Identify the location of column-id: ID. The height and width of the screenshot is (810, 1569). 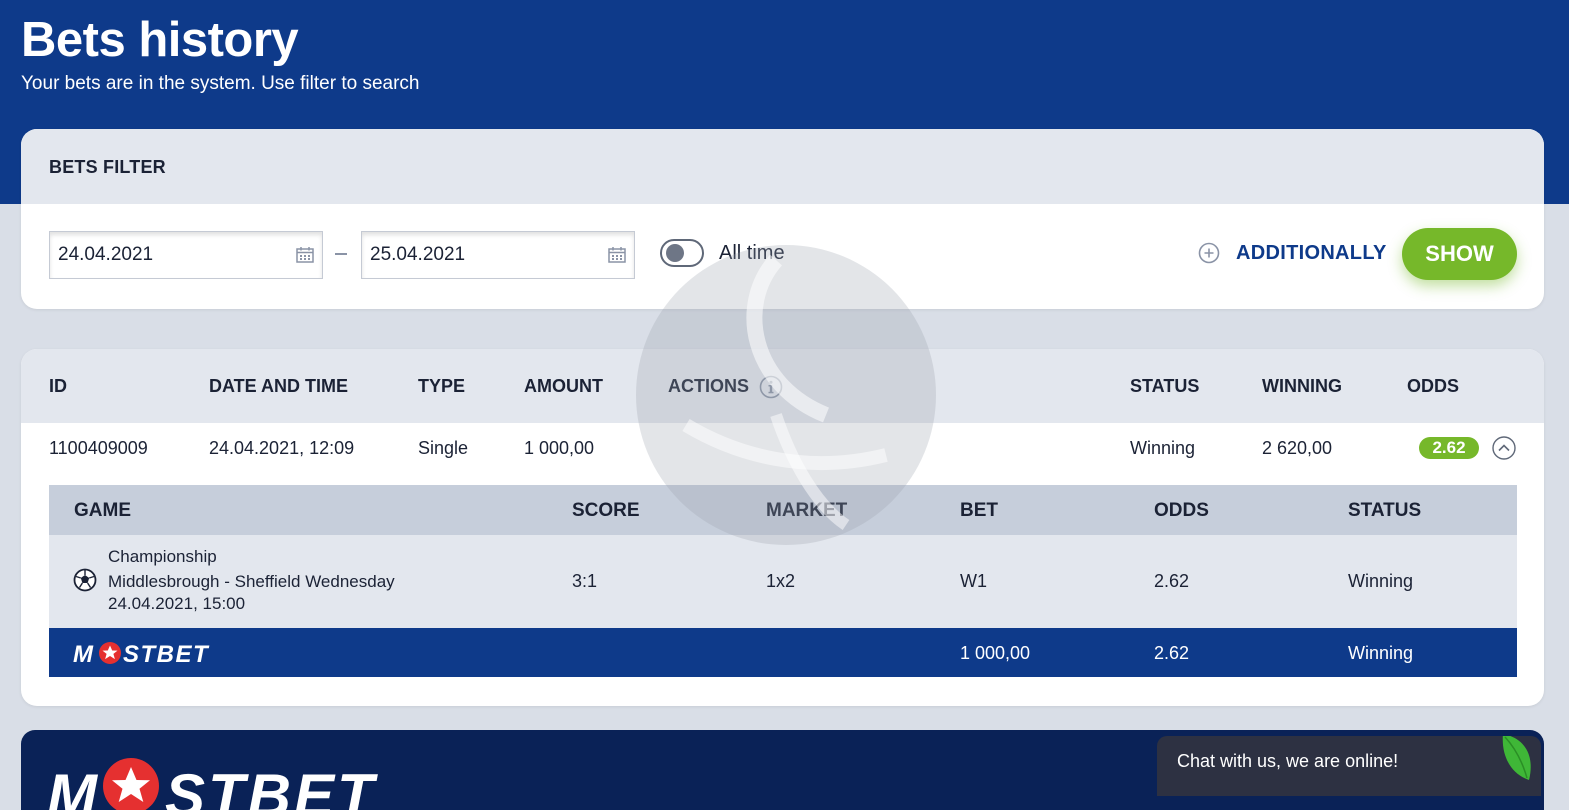
(58, 386).